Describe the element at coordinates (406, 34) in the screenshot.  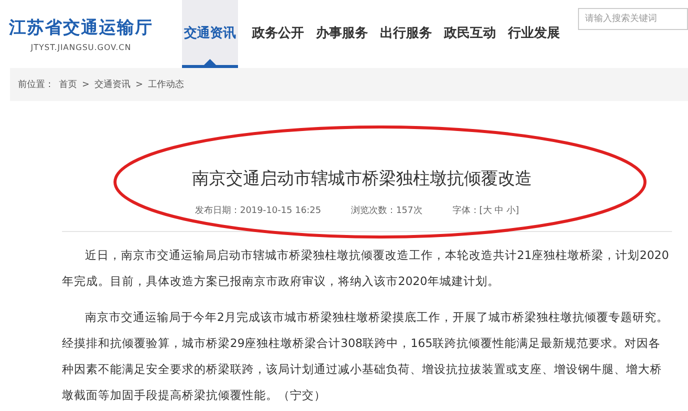
I see `nav-tab: 出行服务` at that location.